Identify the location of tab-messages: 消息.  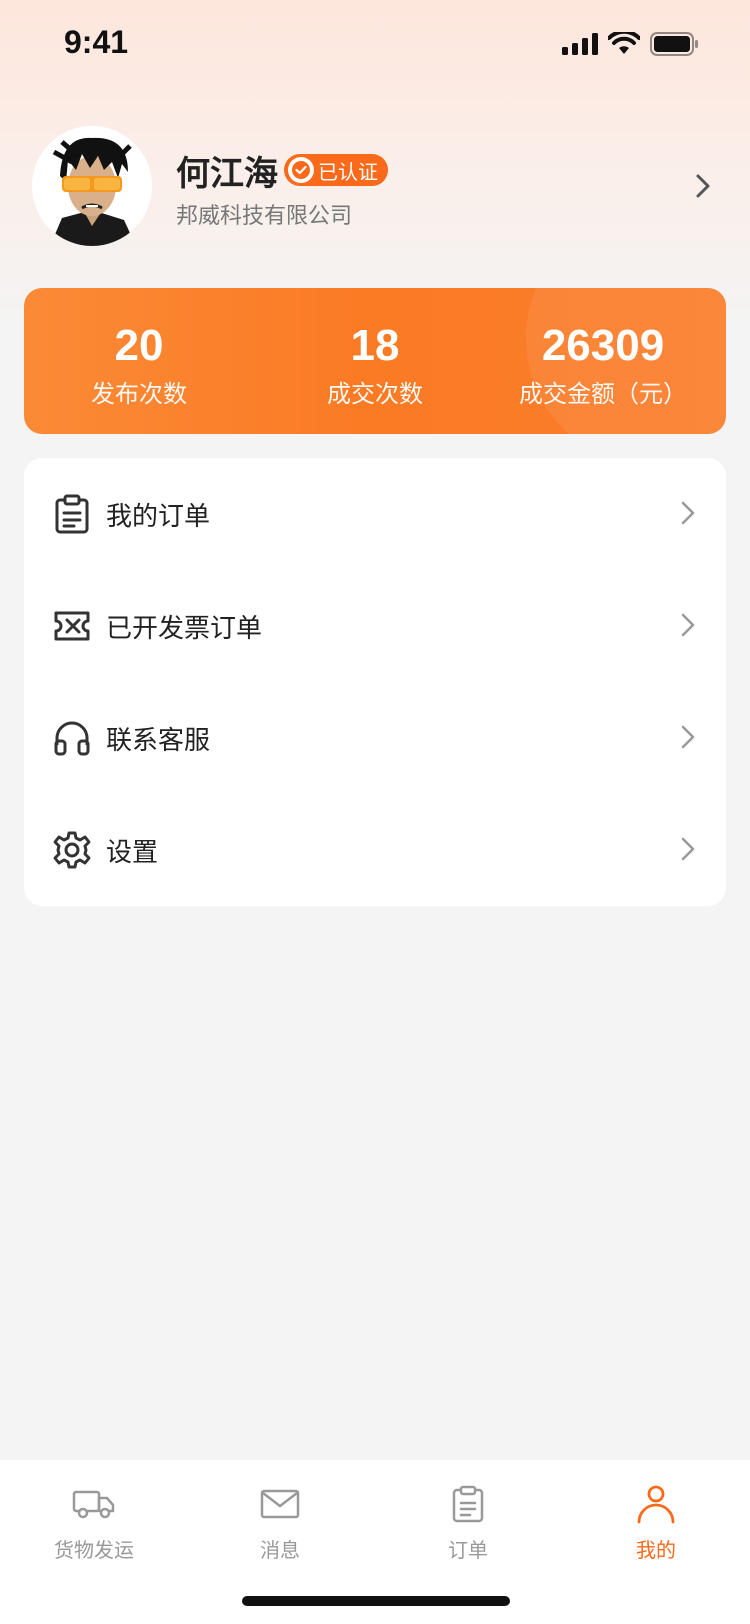
(280, 1520).